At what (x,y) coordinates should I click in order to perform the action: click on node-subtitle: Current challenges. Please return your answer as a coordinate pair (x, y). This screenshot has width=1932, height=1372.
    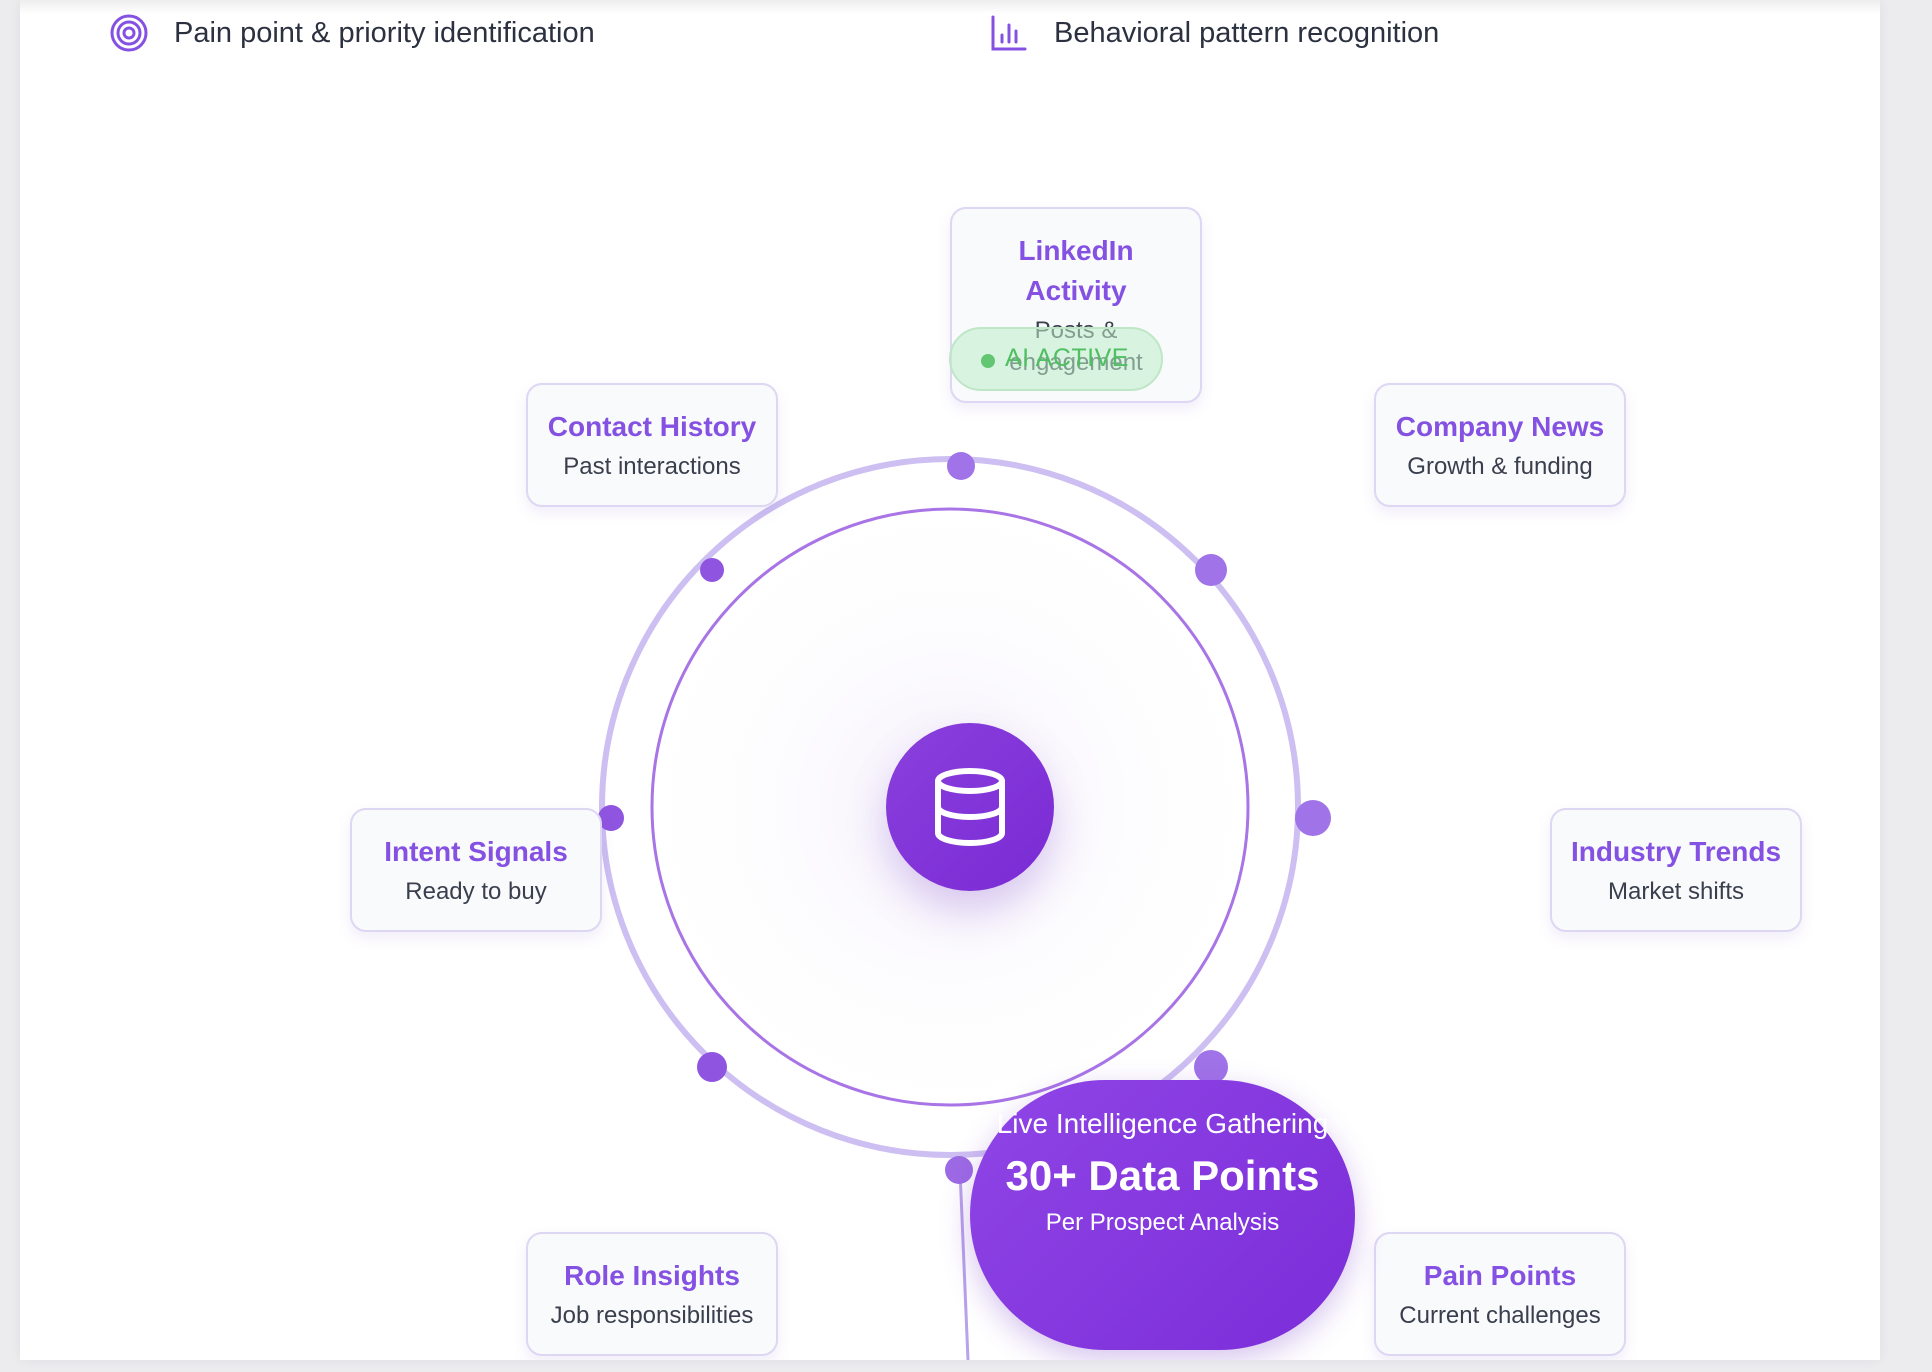
    Looking at the image, I should click on (1500, 1315).